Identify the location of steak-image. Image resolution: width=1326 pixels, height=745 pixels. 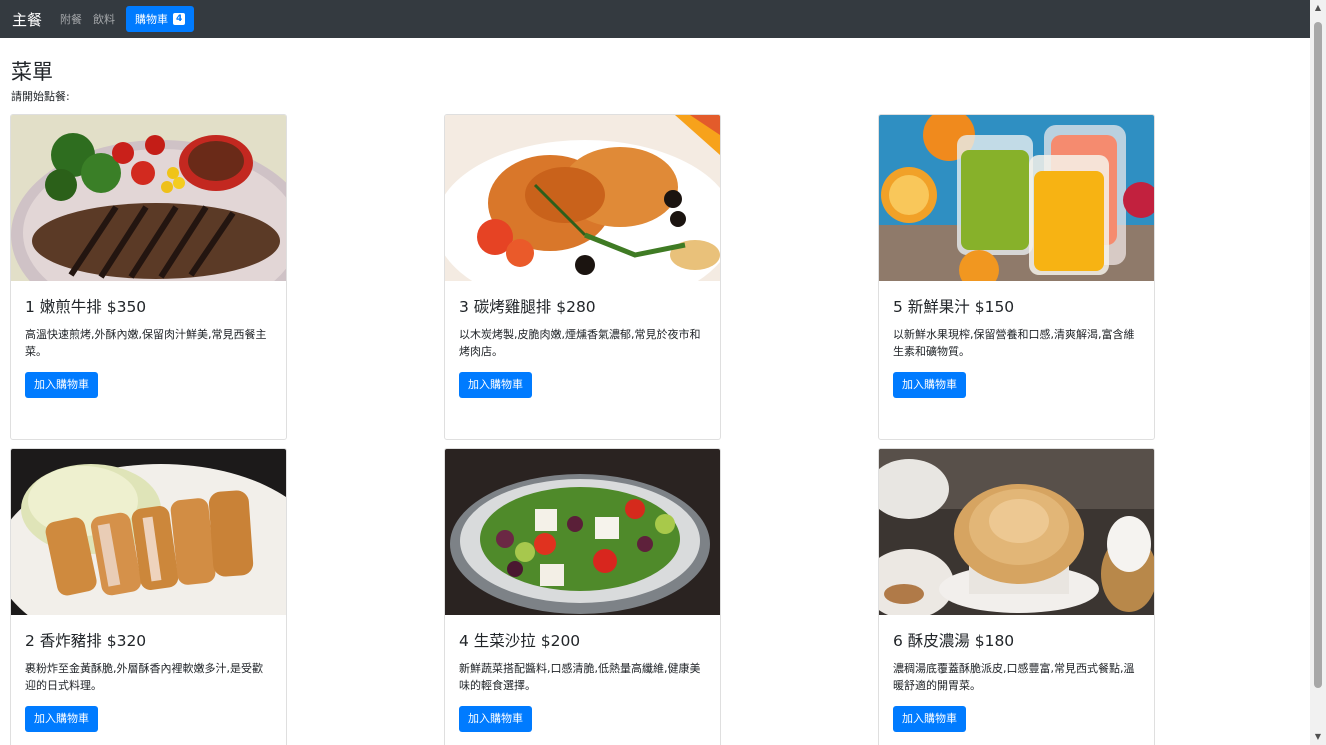
(148, 198).